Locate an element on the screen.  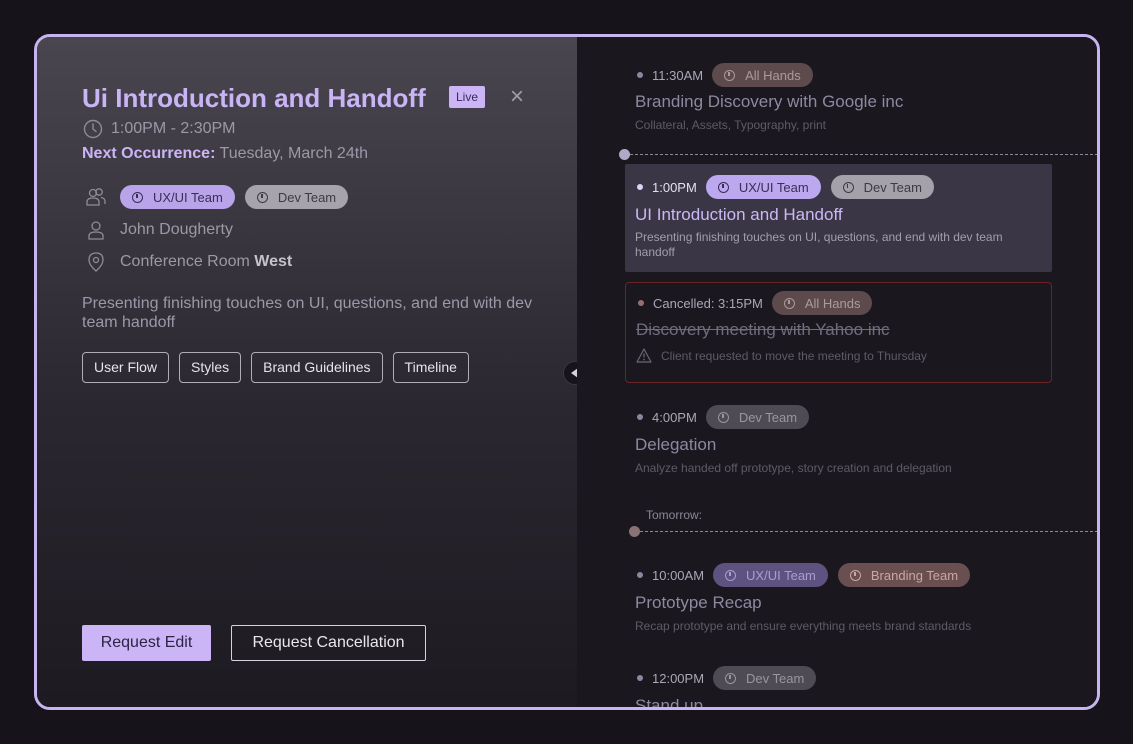
event-time-row: 1:00PM - 2:30PM is located at coordinates (159, 129).